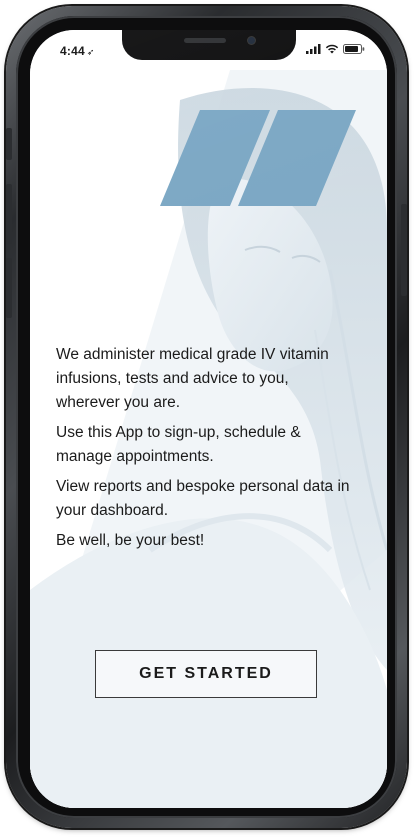 This screenshot has height=838, width=417. What do you see at coordinates (72, 51) in the screenshot?
I see `status-time-label: 4:44` at bounding box center [72, 51].